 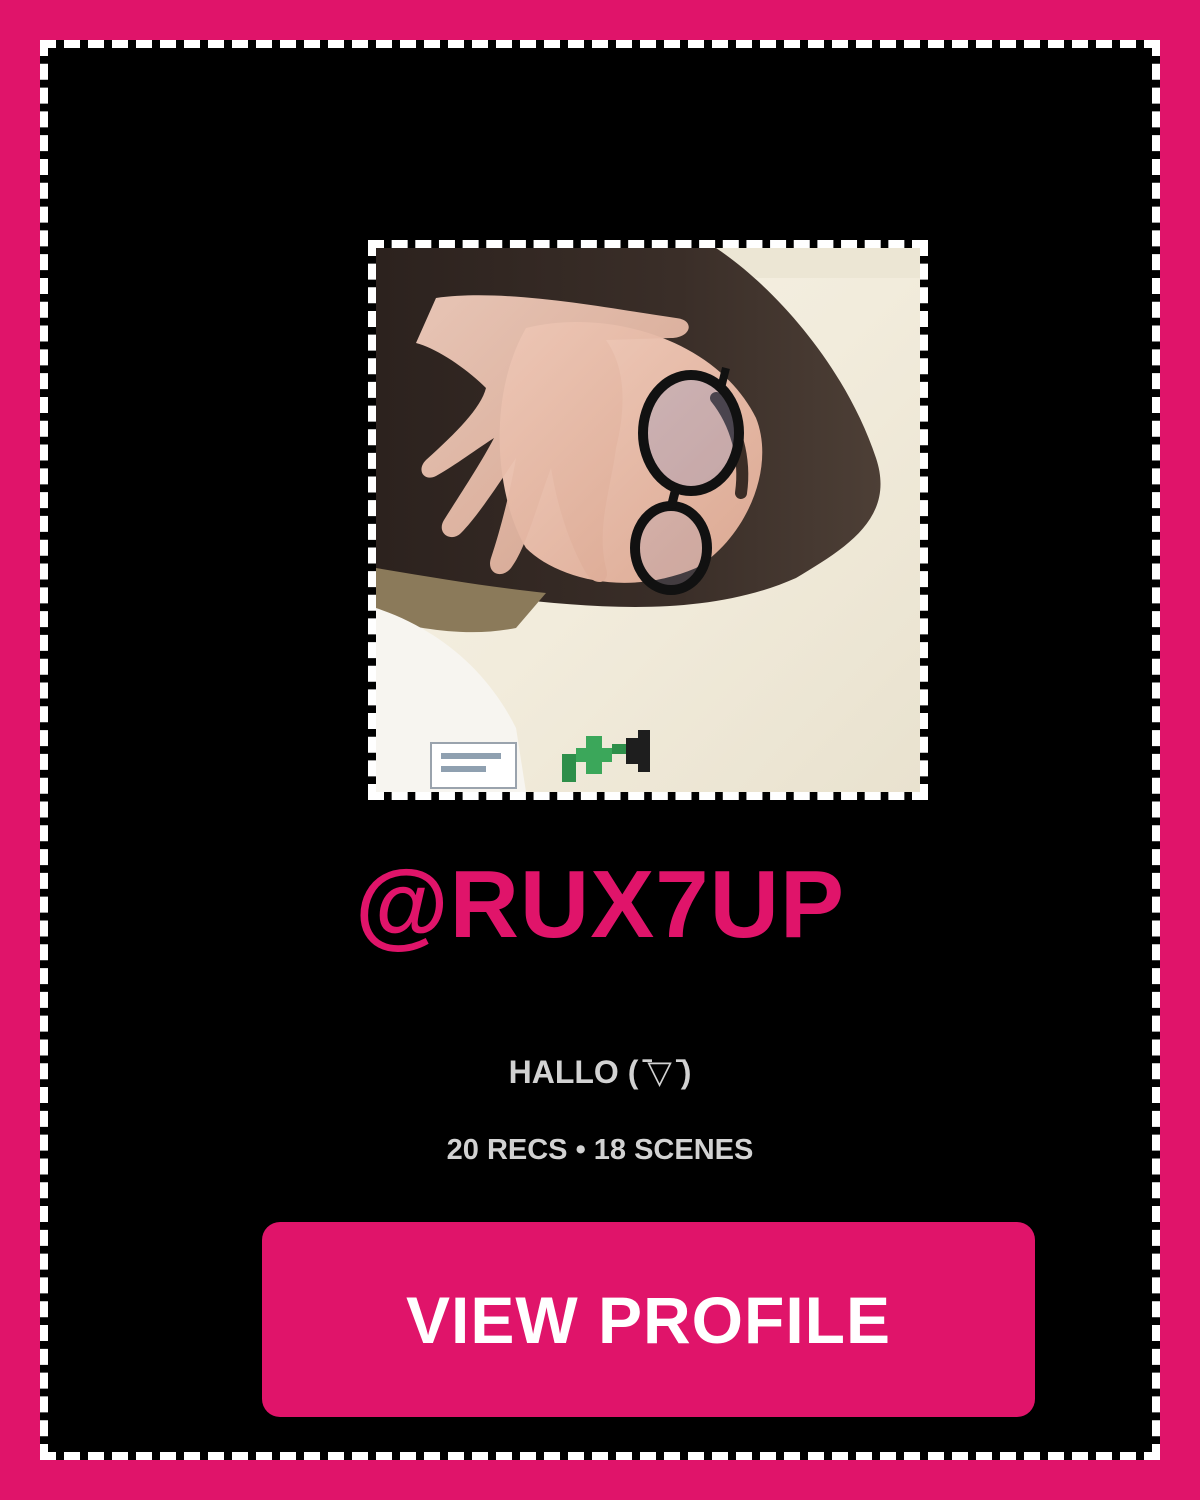 I want to click on view-profile-button-label: VIEW PROFILE, so click(x=648, y=1319).